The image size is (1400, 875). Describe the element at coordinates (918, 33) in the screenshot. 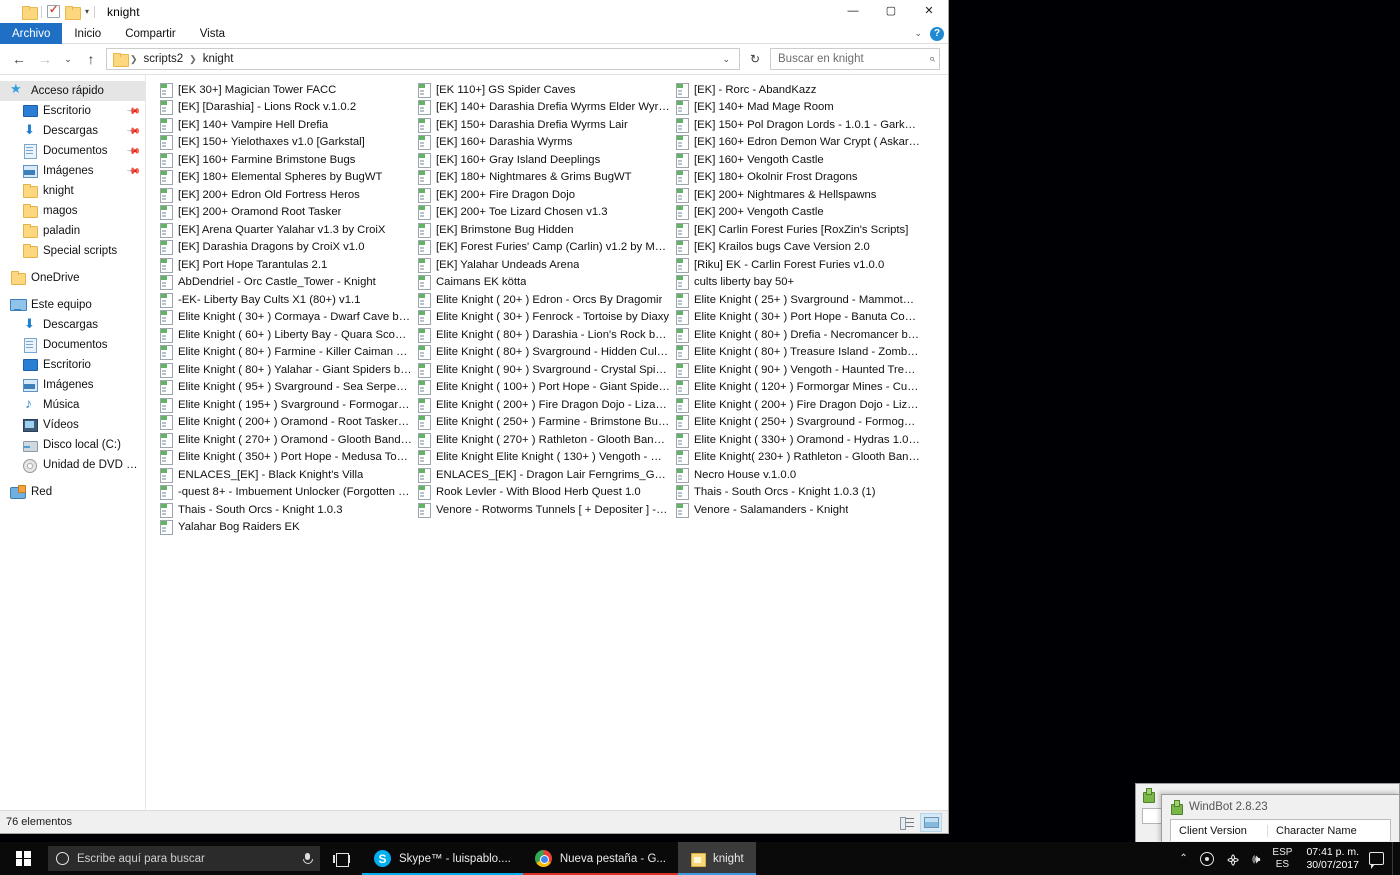

I see `chevron-down-icon: ⌄` at that location.